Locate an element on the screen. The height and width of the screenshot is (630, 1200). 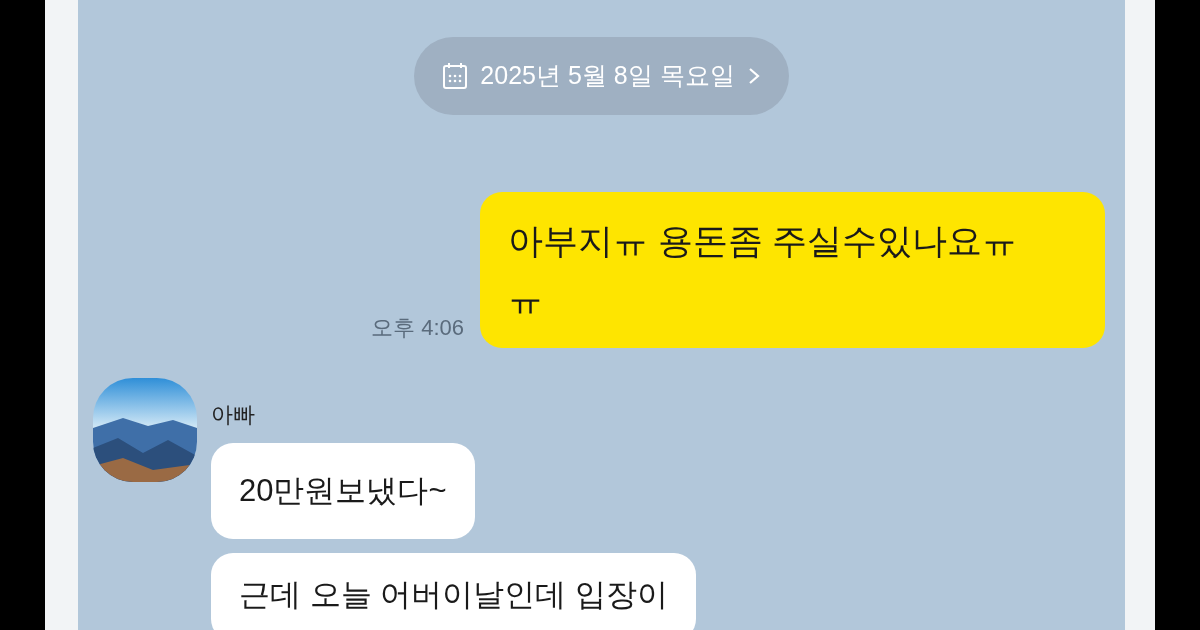
received-message-bubble: 근데 오늘 어버이날인데 입장이 is located at coordinates (453, 591).